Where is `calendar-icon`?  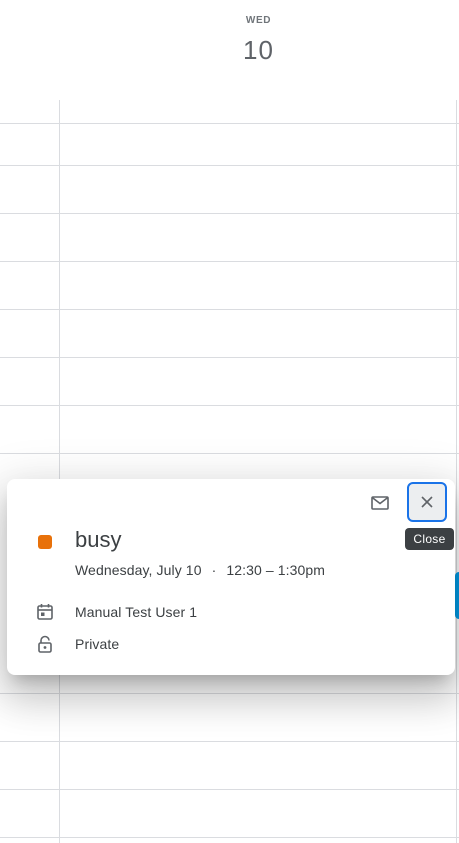 calendar-icon is located at coordinates (45, 612).